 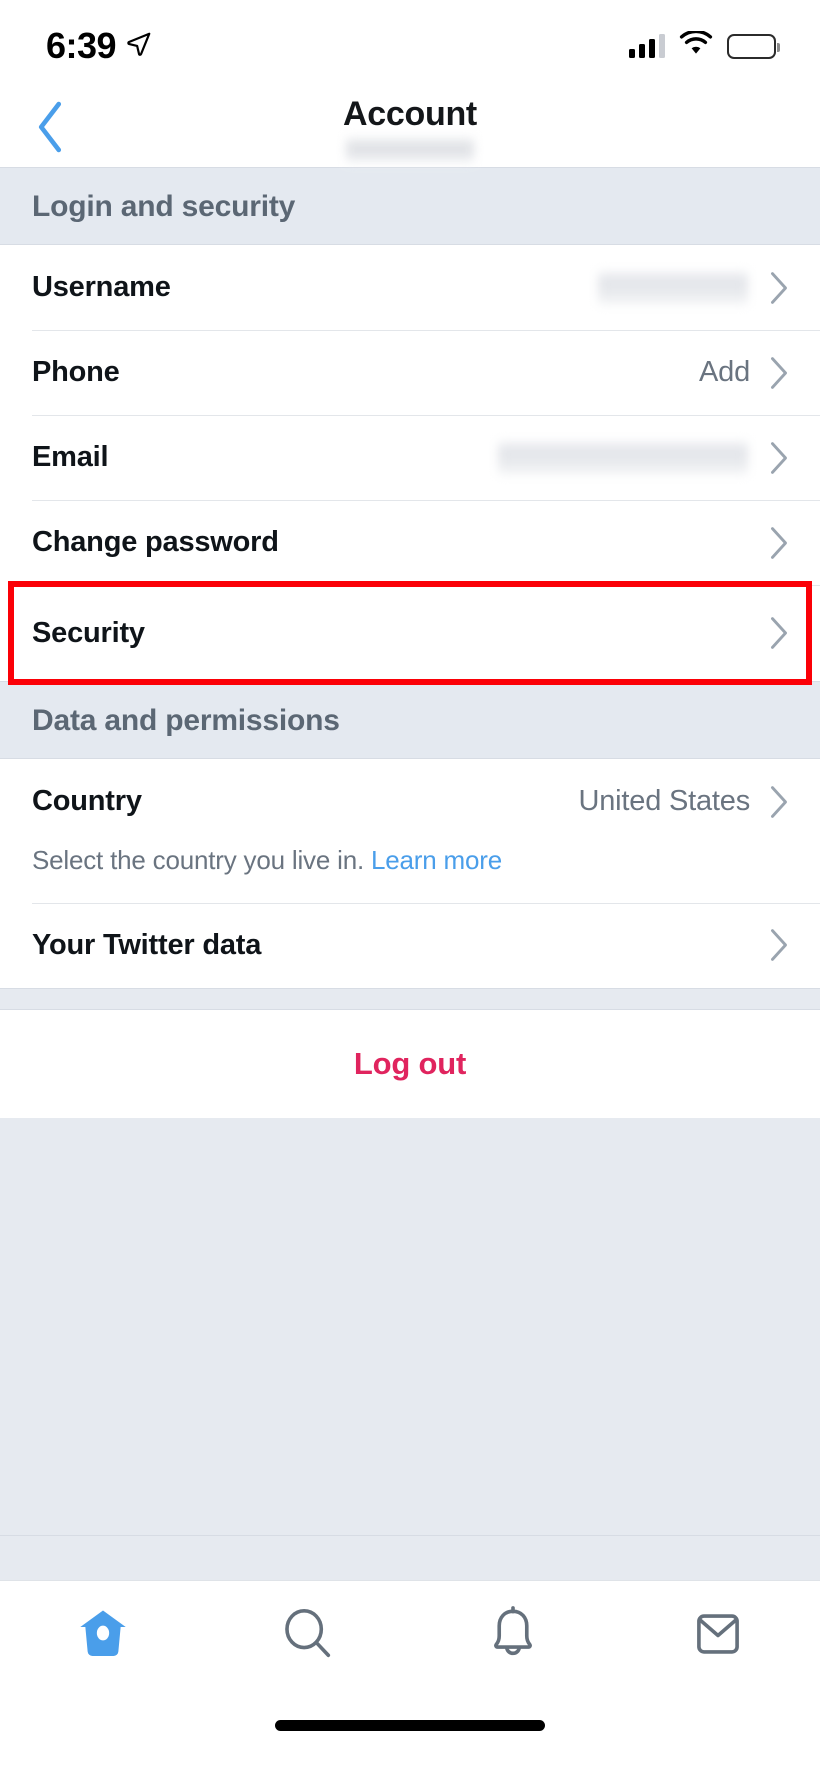 I want to click on country-value: United States, so click(x=664, y=801).